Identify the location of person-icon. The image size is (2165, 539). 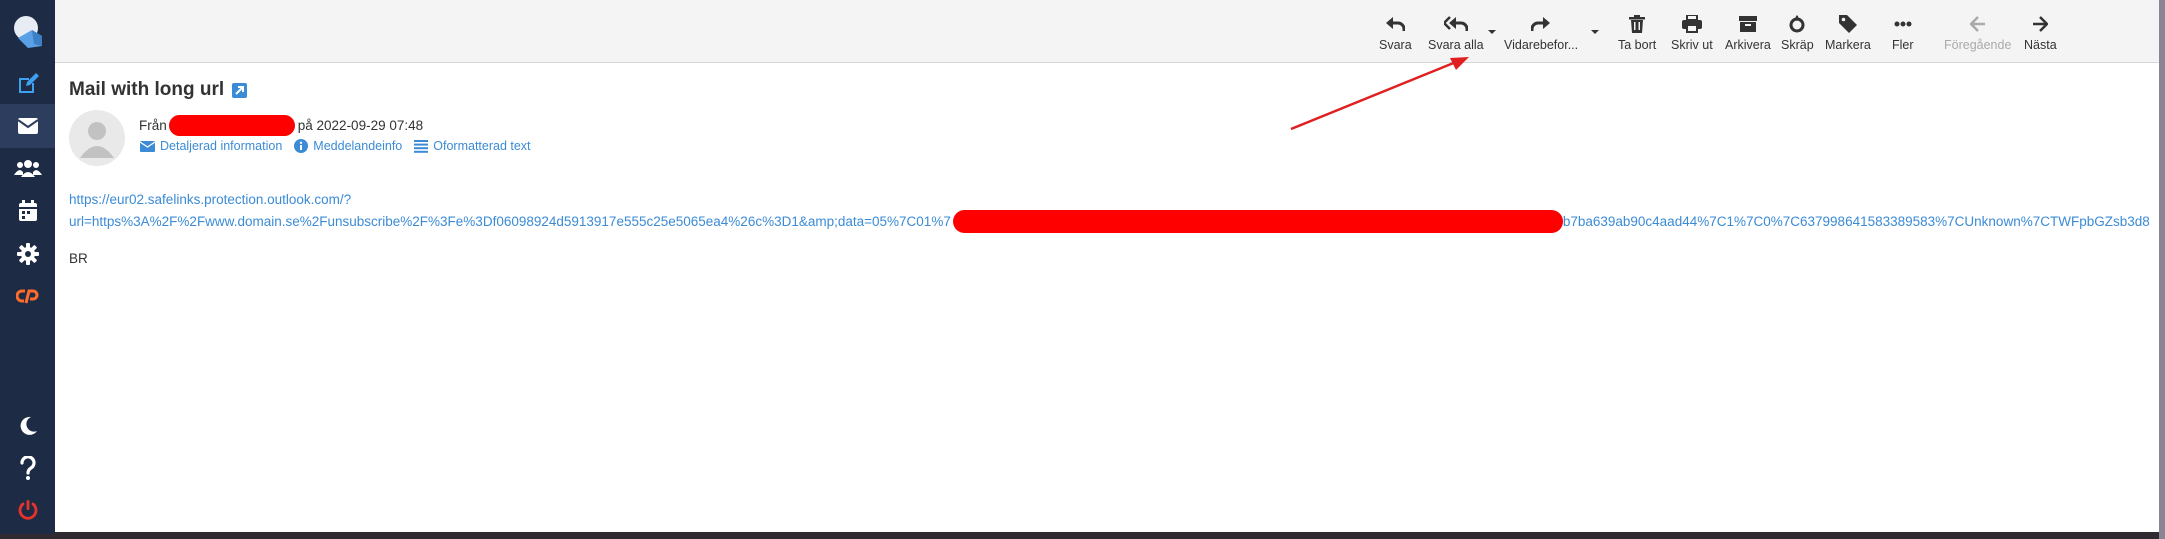
(97, 140).